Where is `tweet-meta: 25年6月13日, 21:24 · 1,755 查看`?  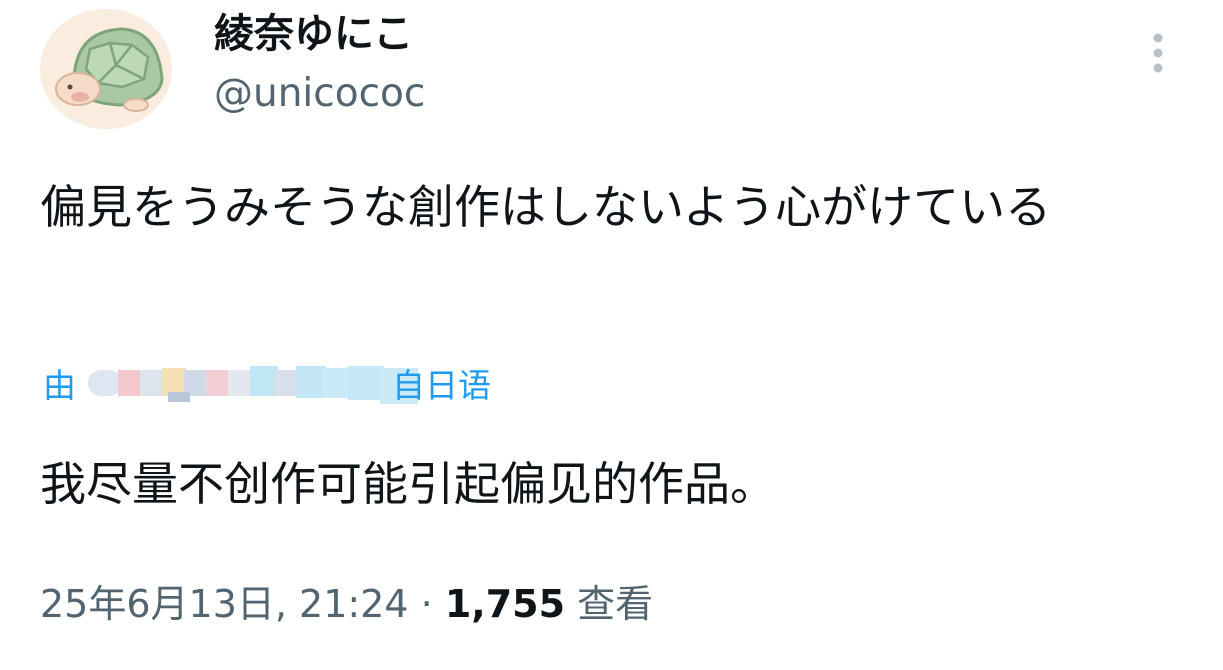 tweet-meta: 25年6月13日, 21:24 · 1,755 查看 is located at coordinates (346, 604).